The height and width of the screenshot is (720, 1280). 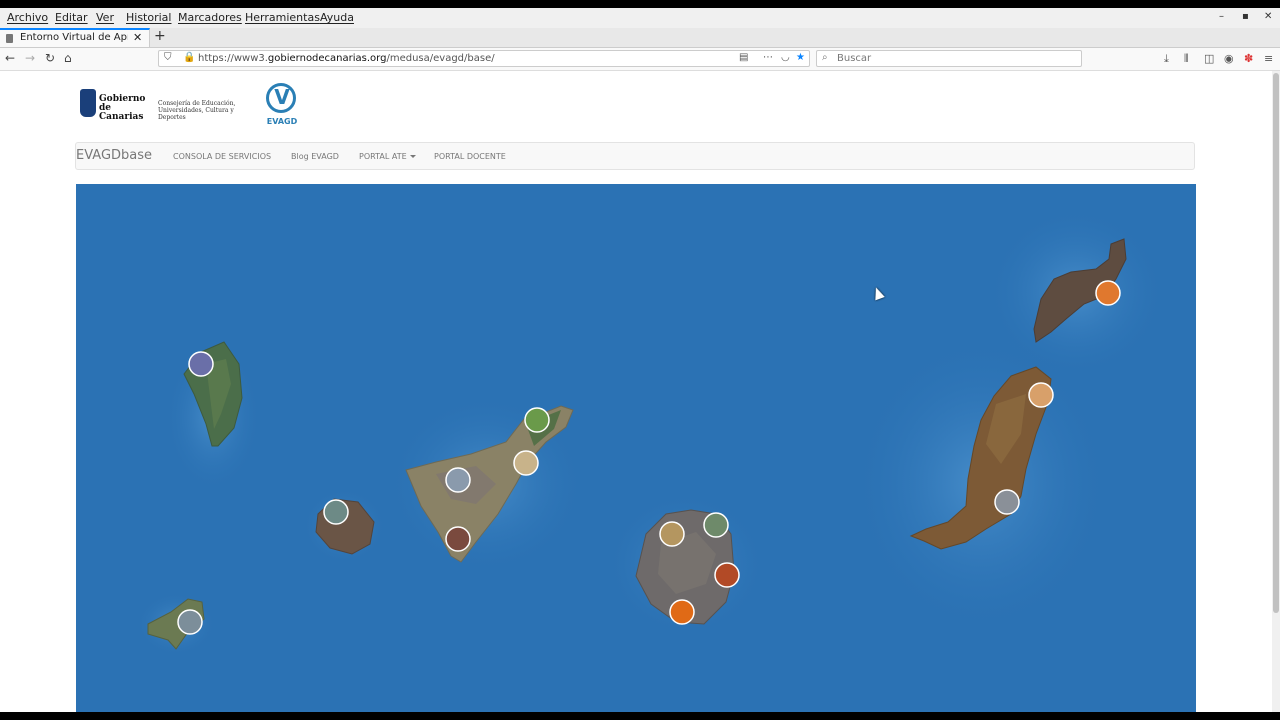 What do you see at coordinates (486, 484) in the screenshot?
I see `island-tenerife` at bounding box center [486, 484].